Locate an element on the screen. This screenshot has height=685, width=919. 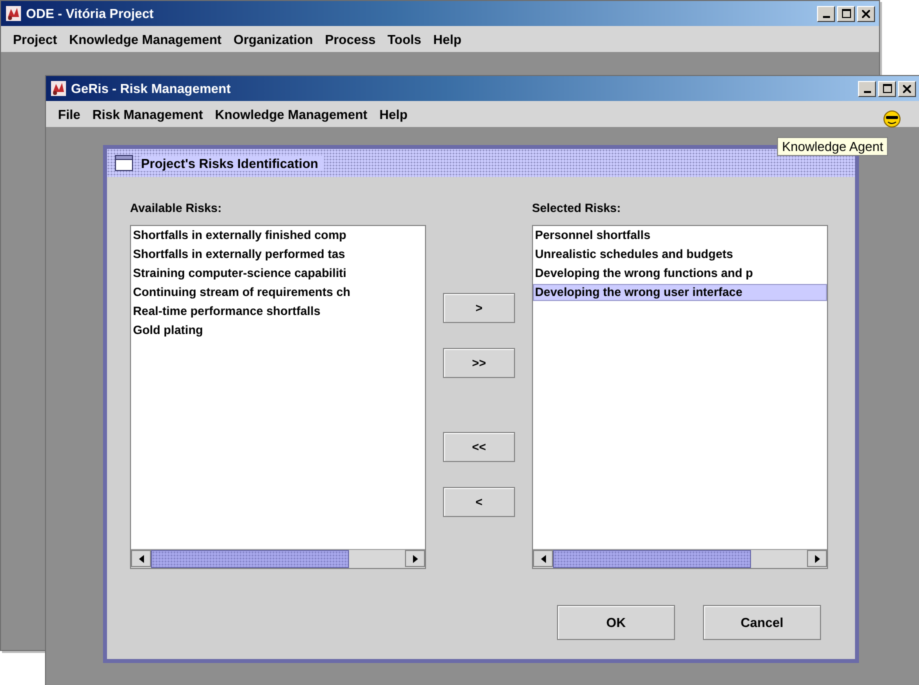
menu-item: Organization is located at coordinates (273, 39).